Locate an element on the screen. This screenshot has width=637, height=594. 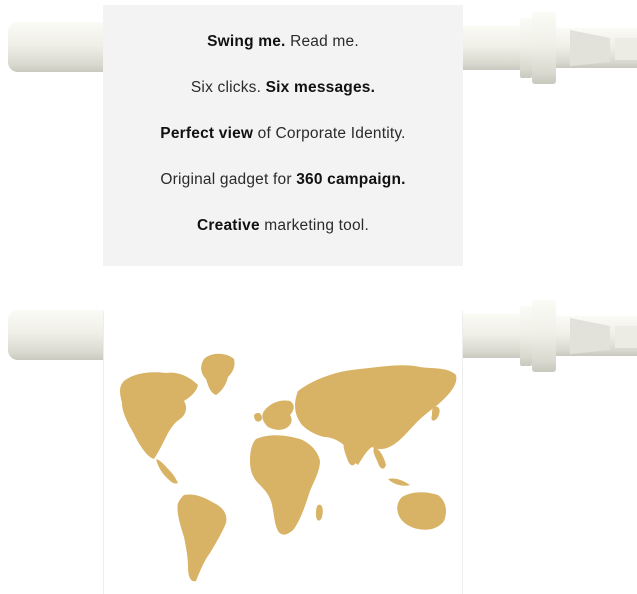
text-line-3-regular: of Corporate Identity. is located at coordinates (329, 133).